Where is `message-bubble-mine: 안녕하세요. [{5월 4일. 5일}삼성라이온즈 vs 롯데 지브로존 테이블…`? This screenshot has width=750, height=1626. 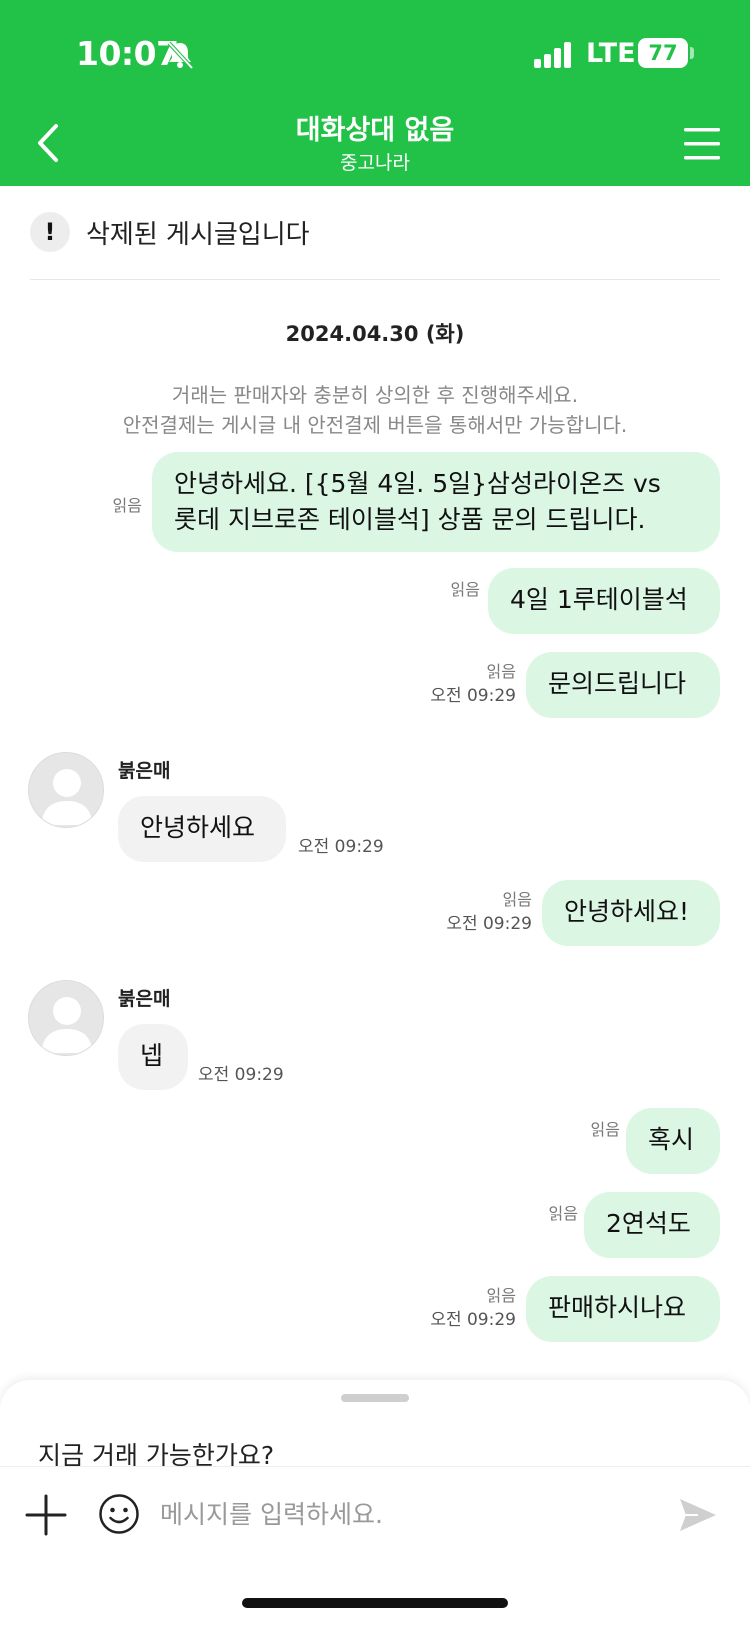 message-bubble-mine: 안녕하세요. [{5월 4일. 5일}삼성라이온즈 vs 롯데 지브로존 테이블… is located at coordinates (436, 502).